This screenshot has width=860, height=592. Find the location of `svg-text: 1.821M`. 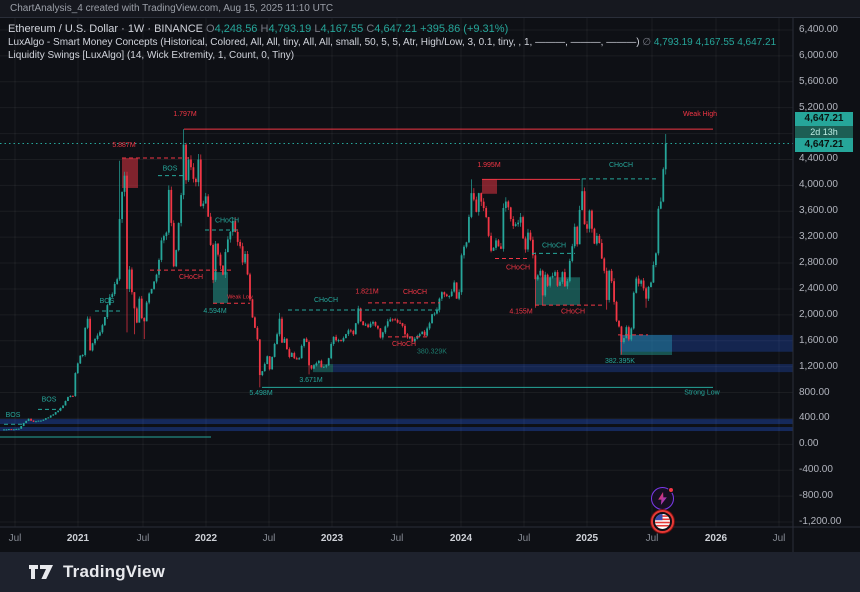

svg-text: 1.821M is located at coordinates (367, 291).